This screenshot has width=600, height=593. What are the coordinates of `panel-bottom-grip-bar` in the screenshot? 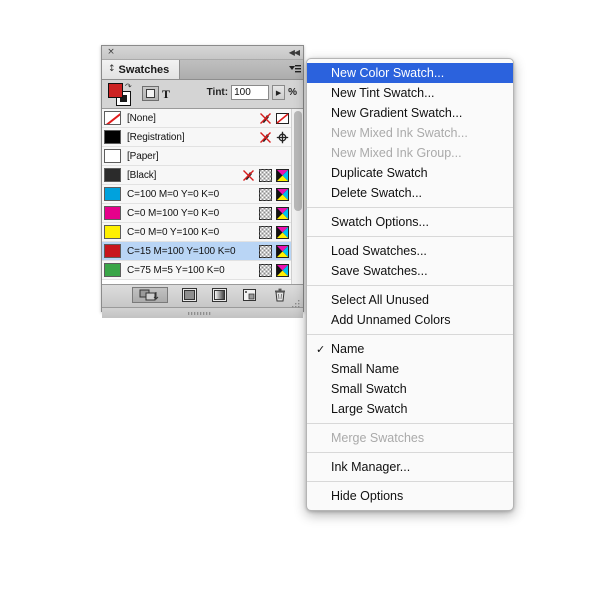 It's located at (202, 313).